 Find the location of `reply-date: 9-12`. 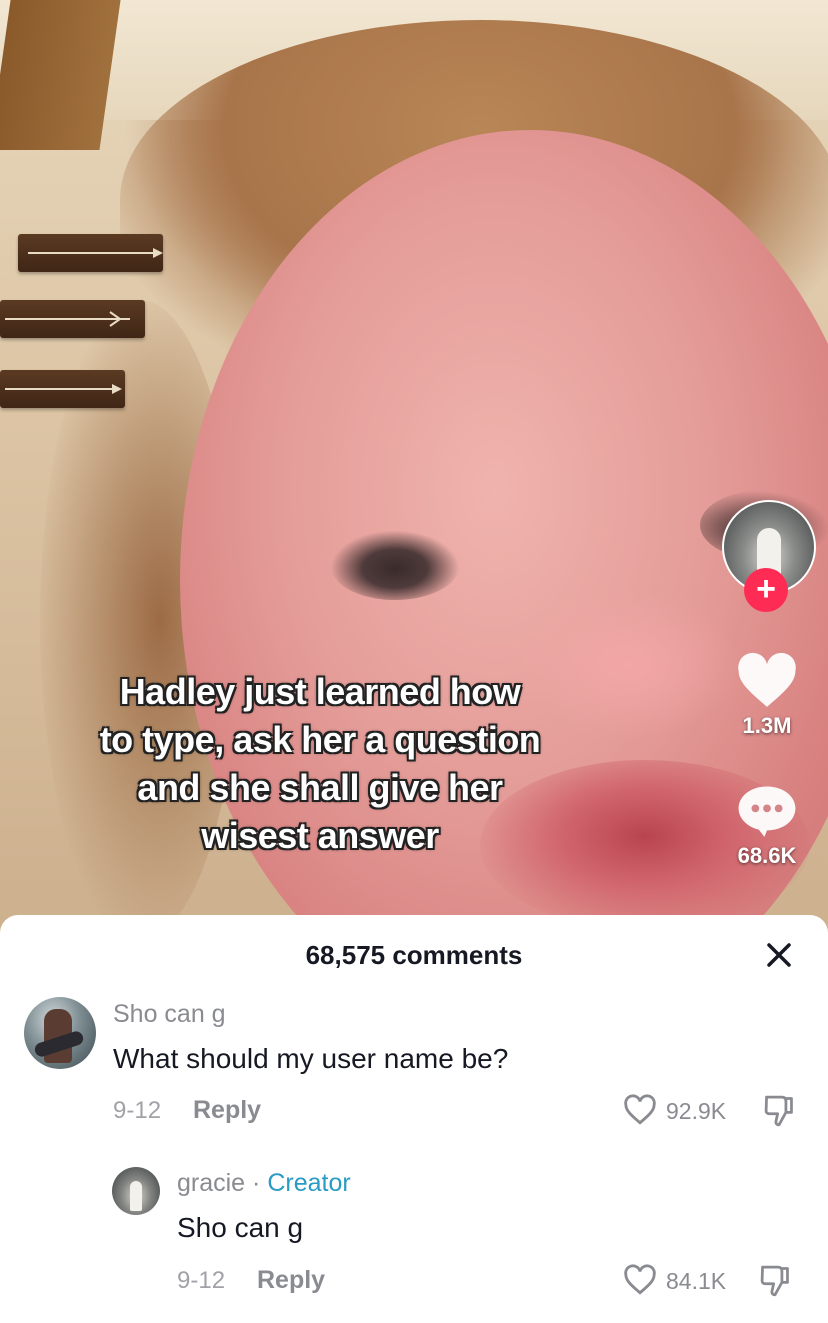

reply-date: 9-12 is located at coordinates (201, 1280).